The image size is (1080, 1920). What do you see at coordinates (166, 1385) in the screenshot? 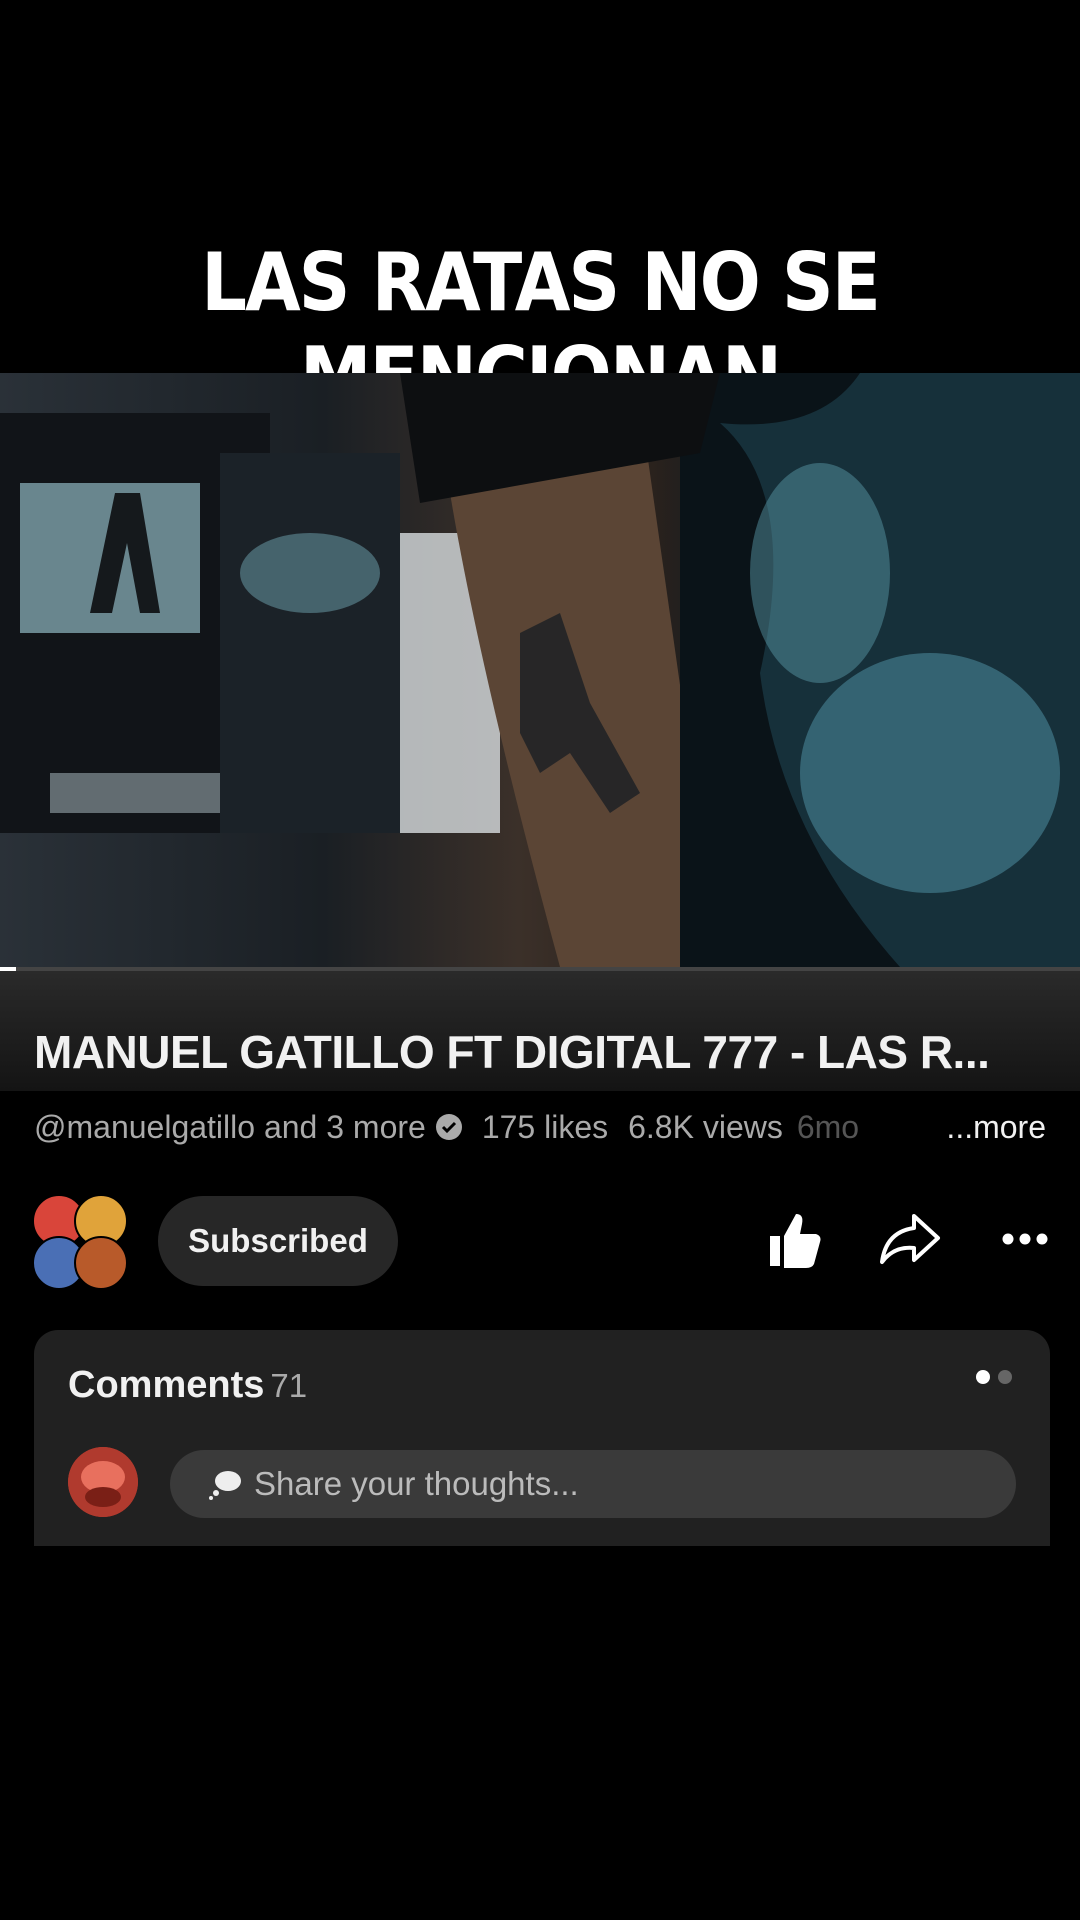
I see `comments-label: Comments` at bounding box center [166, 1385].